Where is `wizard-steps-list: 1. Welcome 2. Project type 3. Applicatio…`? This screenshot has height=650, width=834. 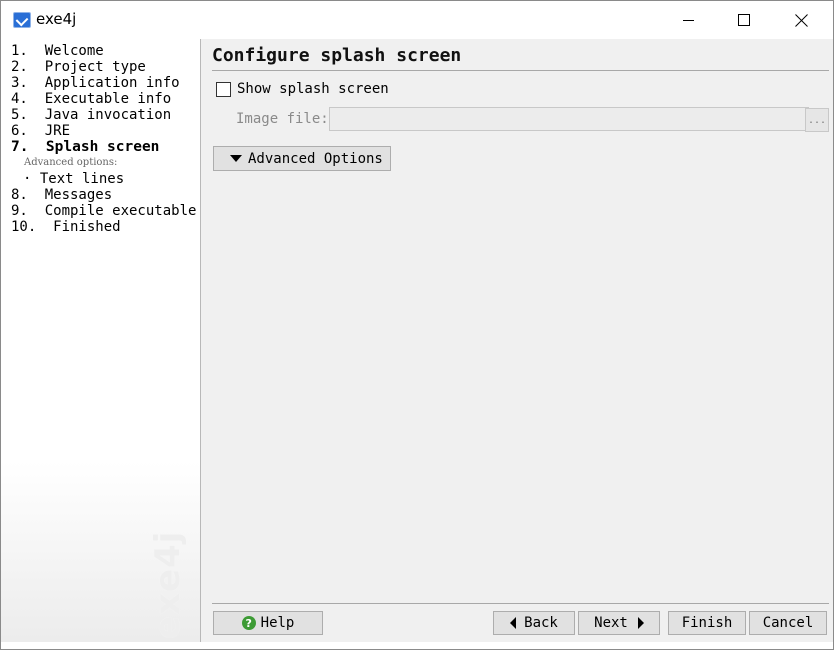 wizard-steps-list: 1. Welcome 2. Project type 3. Applicatio… is located at coordinates (103, 139).